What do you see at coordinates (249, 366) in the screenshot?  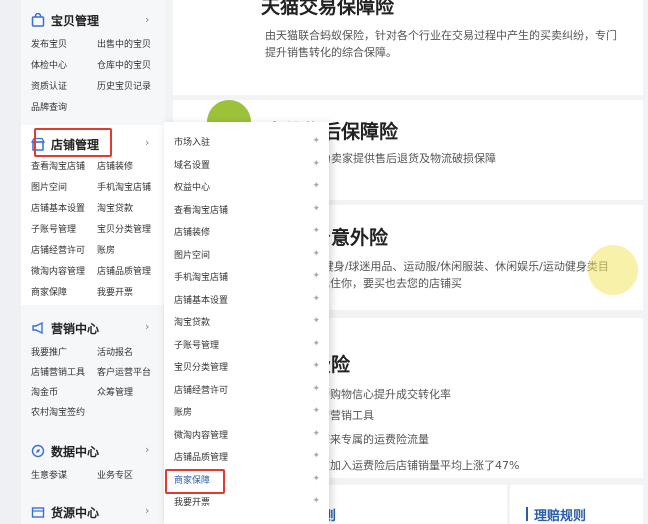 I see `flyout-item: 宝贝分类管理 ✦` at bounding box center [249, 366].